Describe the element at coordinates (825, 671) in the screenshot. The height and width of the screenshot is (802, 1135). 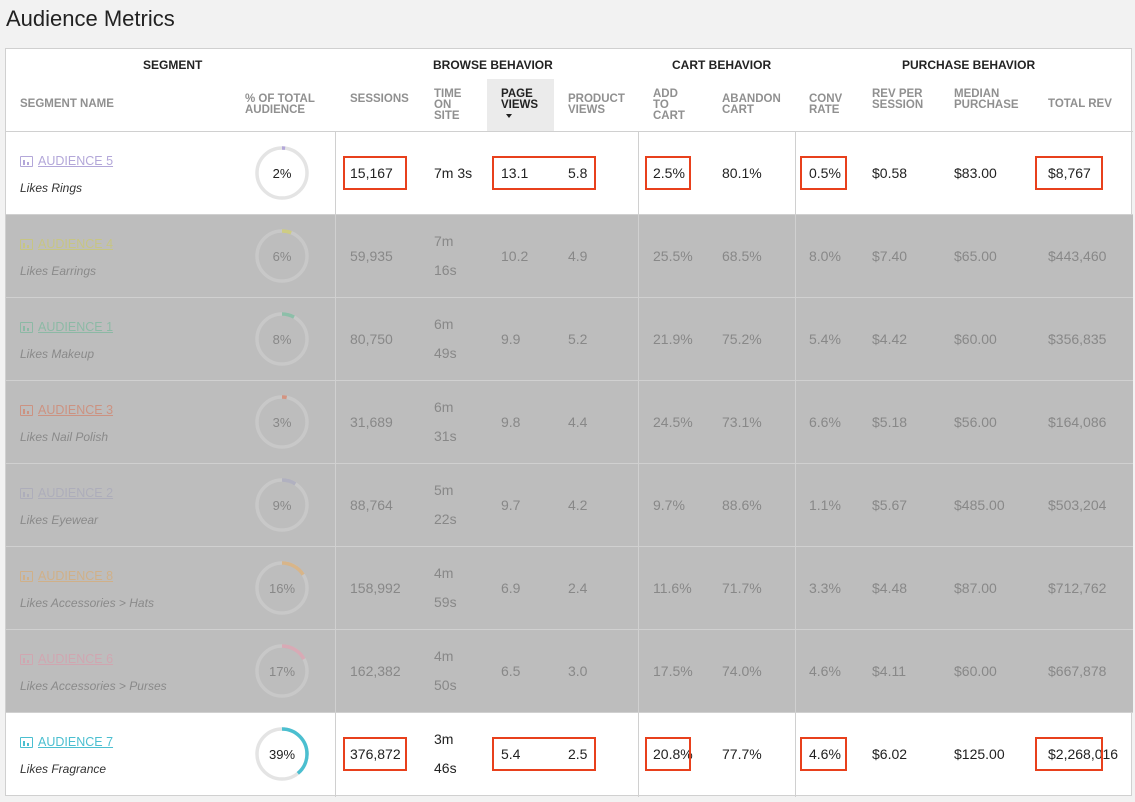
I see `conv-rate-value: 4.6%` at that location.